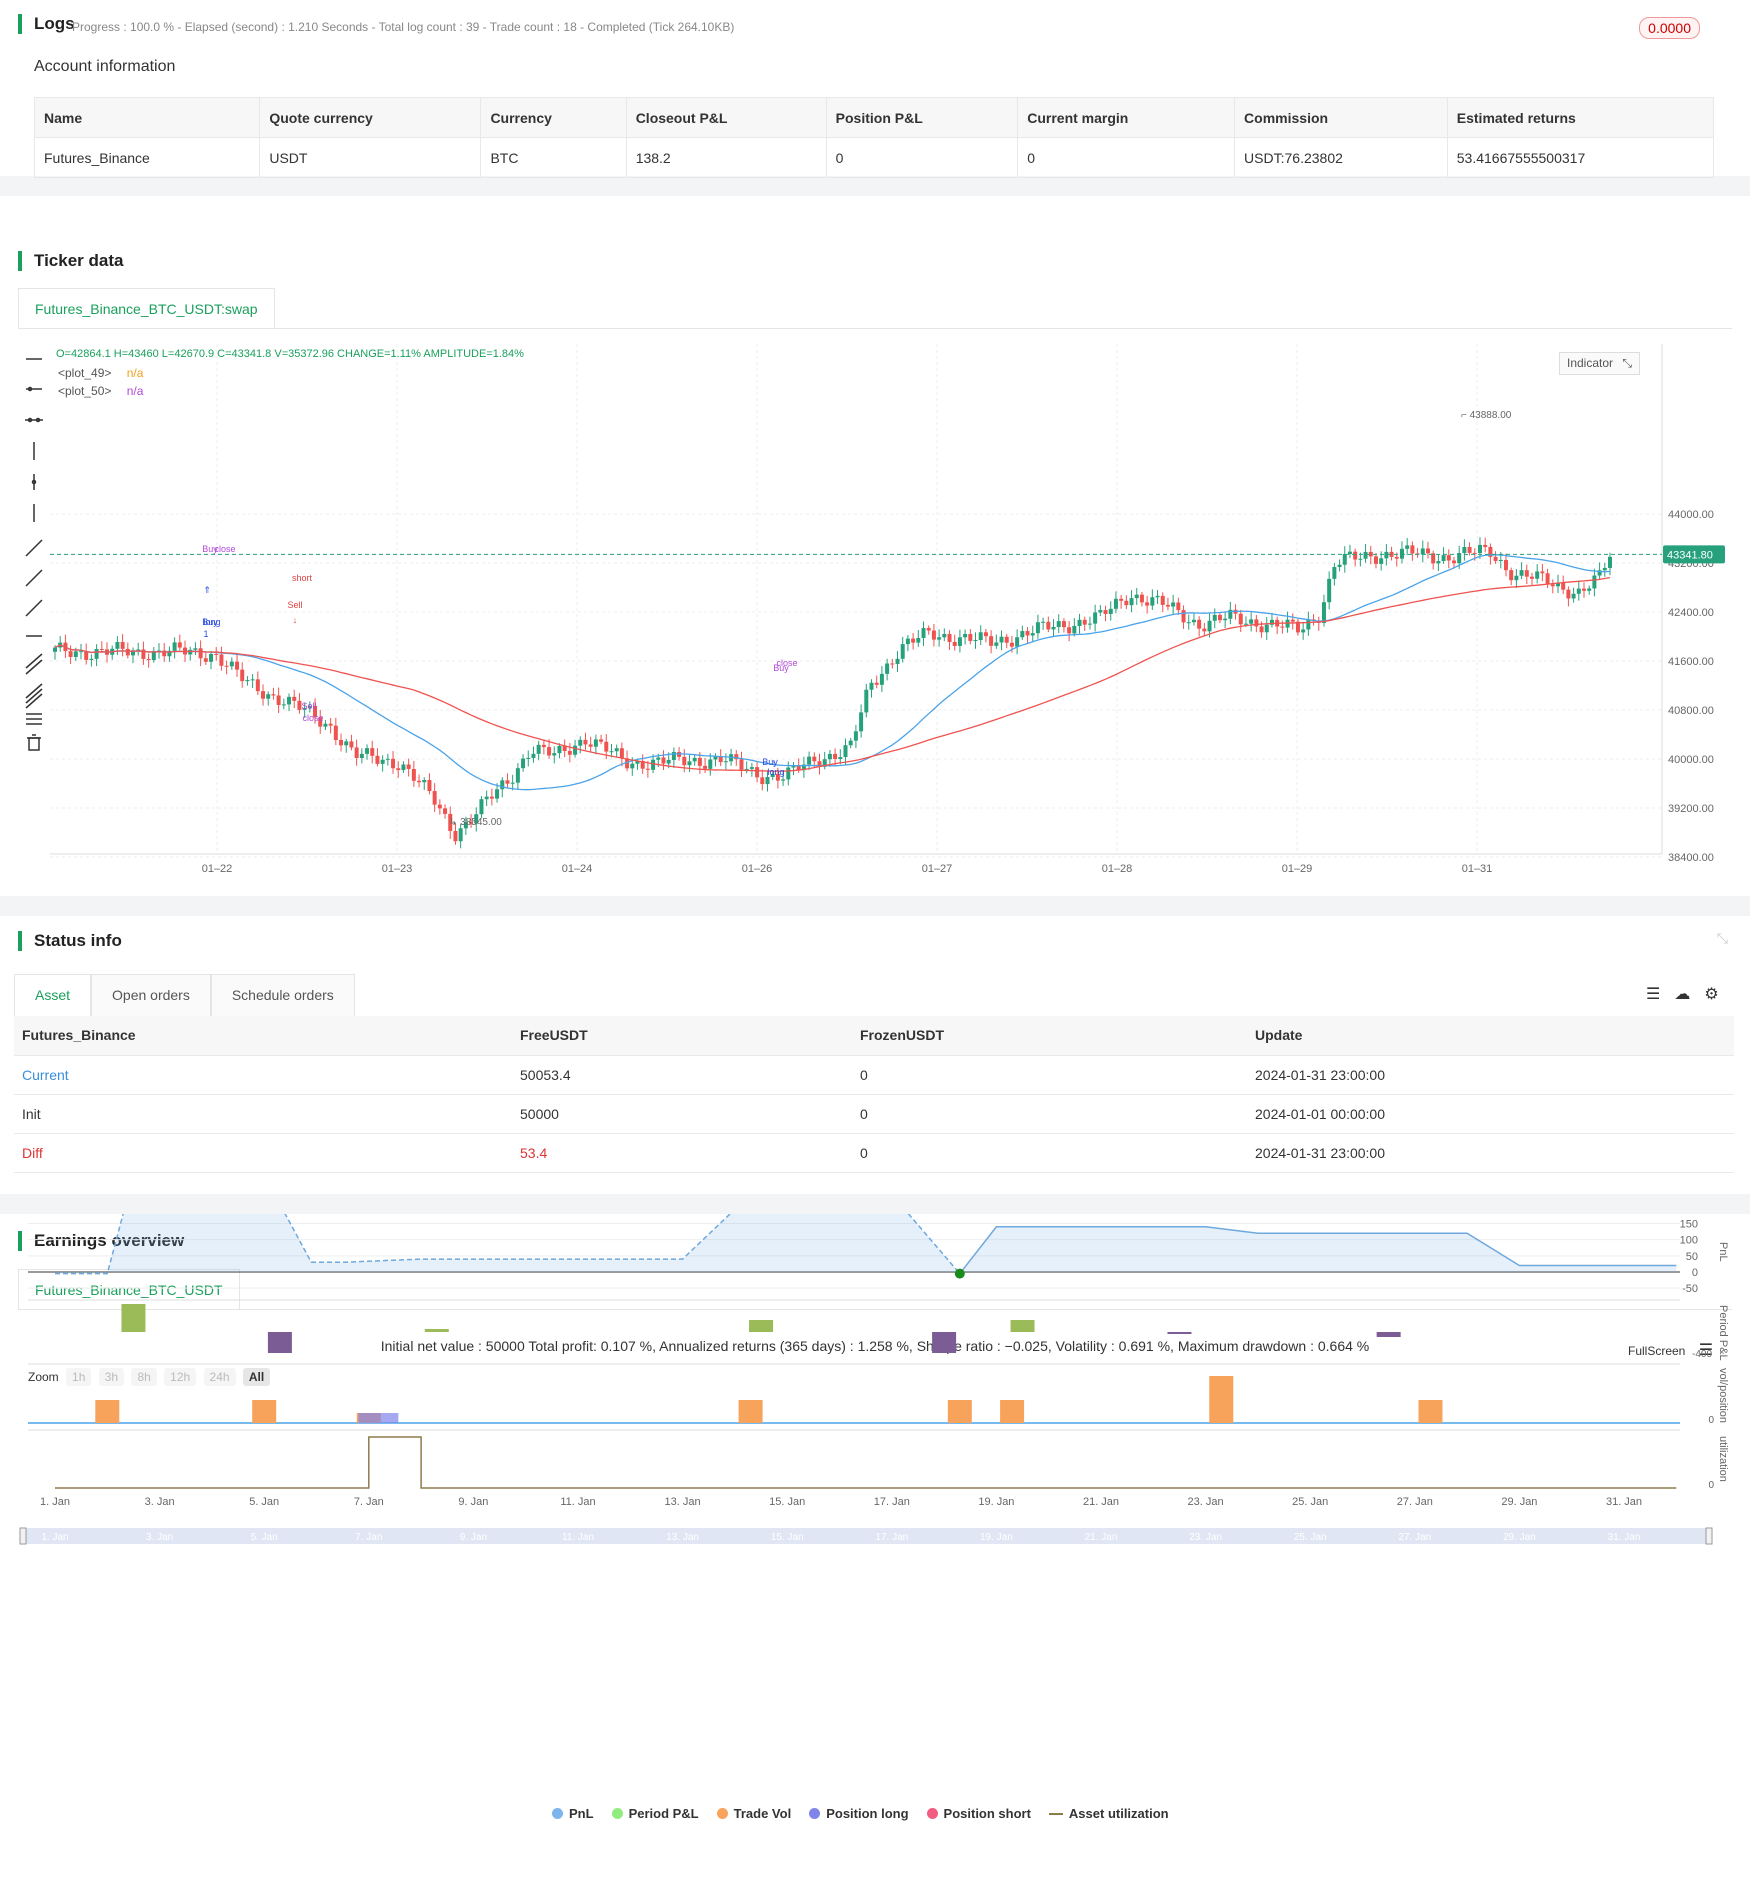 The image size is (1750, 1890). Describe the element at coordinates (1692, 1257) in the screenshot. I see `y-tick-label: 50` at that location.